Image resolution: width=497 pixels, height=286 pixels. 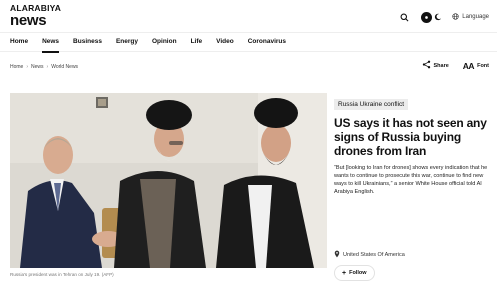 I want to click on follow-button: + Follow, so click(x=354, y=273).